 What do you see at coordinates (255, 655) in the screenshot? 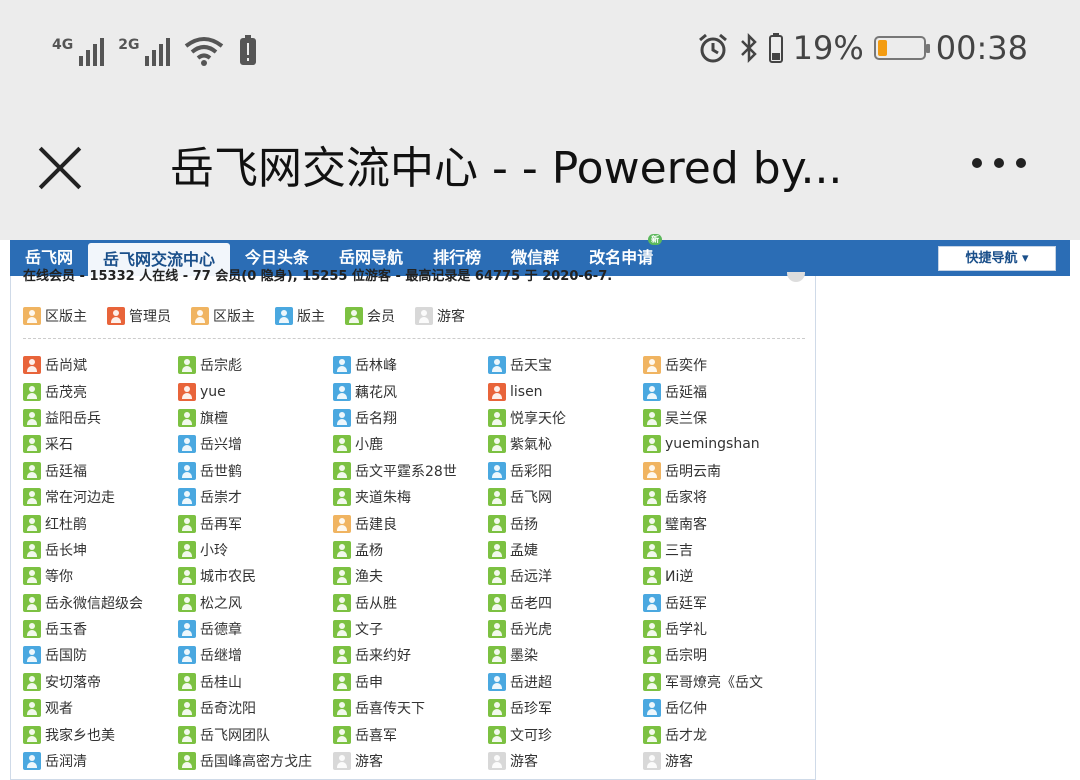
I see `member-item: 岳继增` at bounding box center [255, 655].